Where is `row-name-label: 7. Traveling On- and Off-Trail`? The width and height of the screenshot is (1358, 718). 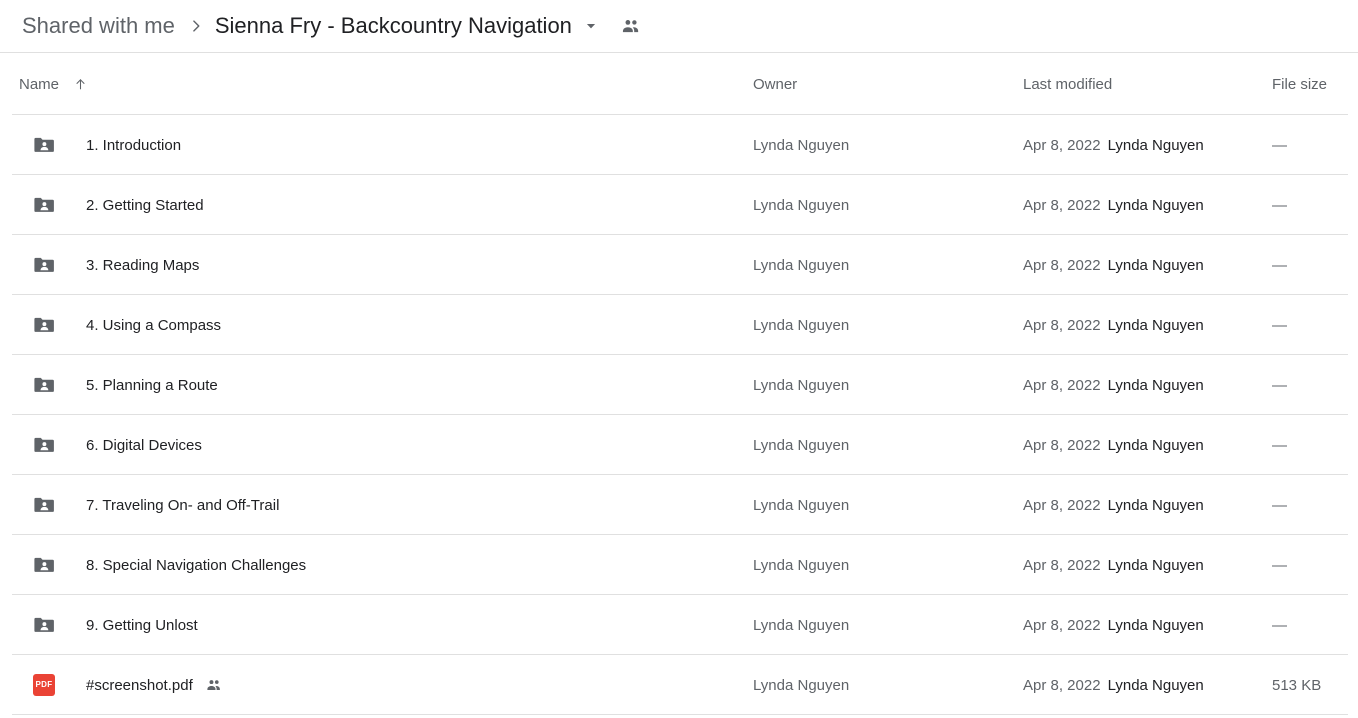
row-name-label: 7. Traveling On- and Off-Trail is located at coordinates (183, 505).